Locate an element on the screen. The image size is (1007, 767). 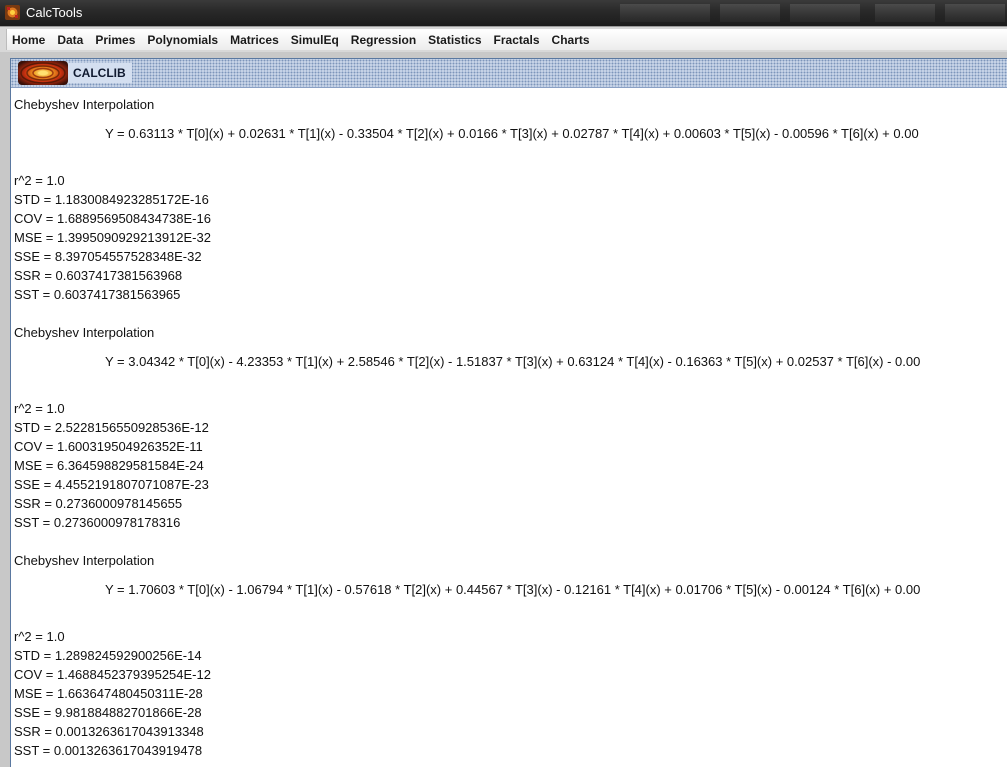
menu-simuleq: SimulEq is located at coordinates (315, 40).